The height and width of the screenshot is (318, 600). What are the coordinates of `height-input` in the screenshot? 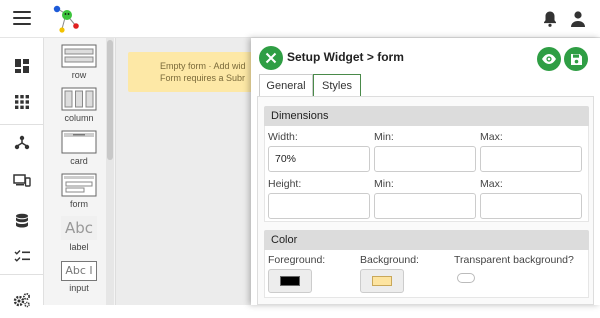 It's located at (319, 206).